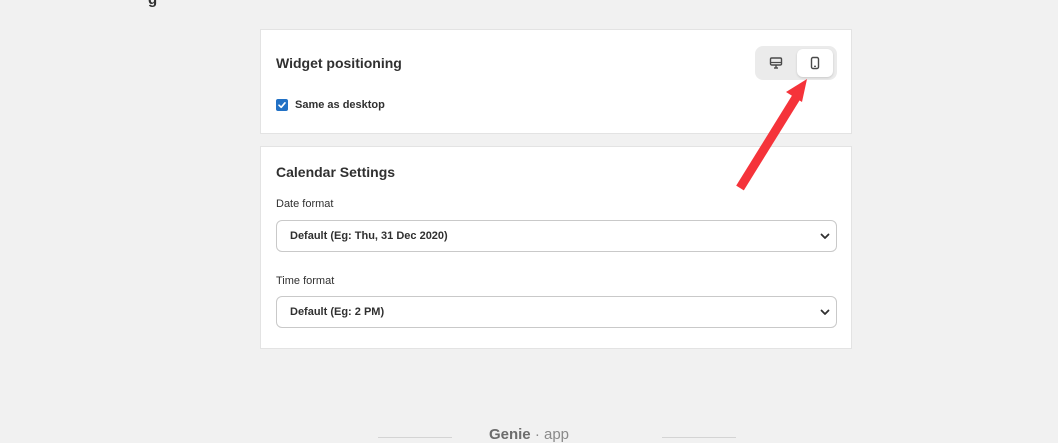  Describe the element at coordinates (369, 236) in the screenshot. I see `date-format-value: Default (Eg: Thu, 31 Dec 2020)` at that location.